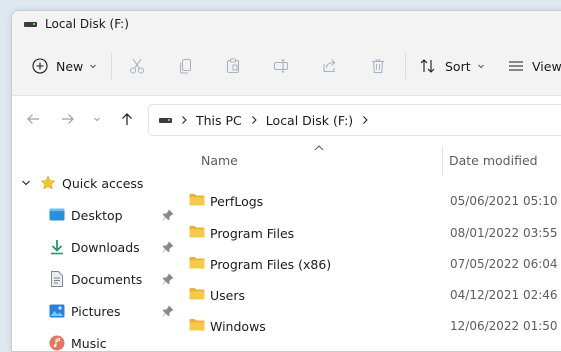 This screenshot has width=561, height=352. I want to click on arrow-right-icon, so click(68, 119).